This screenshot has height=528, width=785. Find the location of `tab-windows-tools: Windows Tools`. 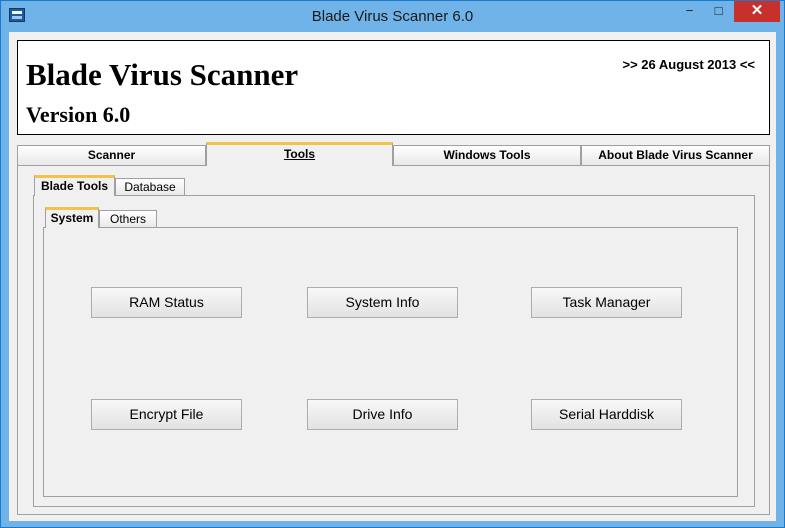

tab-windows-tools: Windows Tools is located at coordinates (487, 155).